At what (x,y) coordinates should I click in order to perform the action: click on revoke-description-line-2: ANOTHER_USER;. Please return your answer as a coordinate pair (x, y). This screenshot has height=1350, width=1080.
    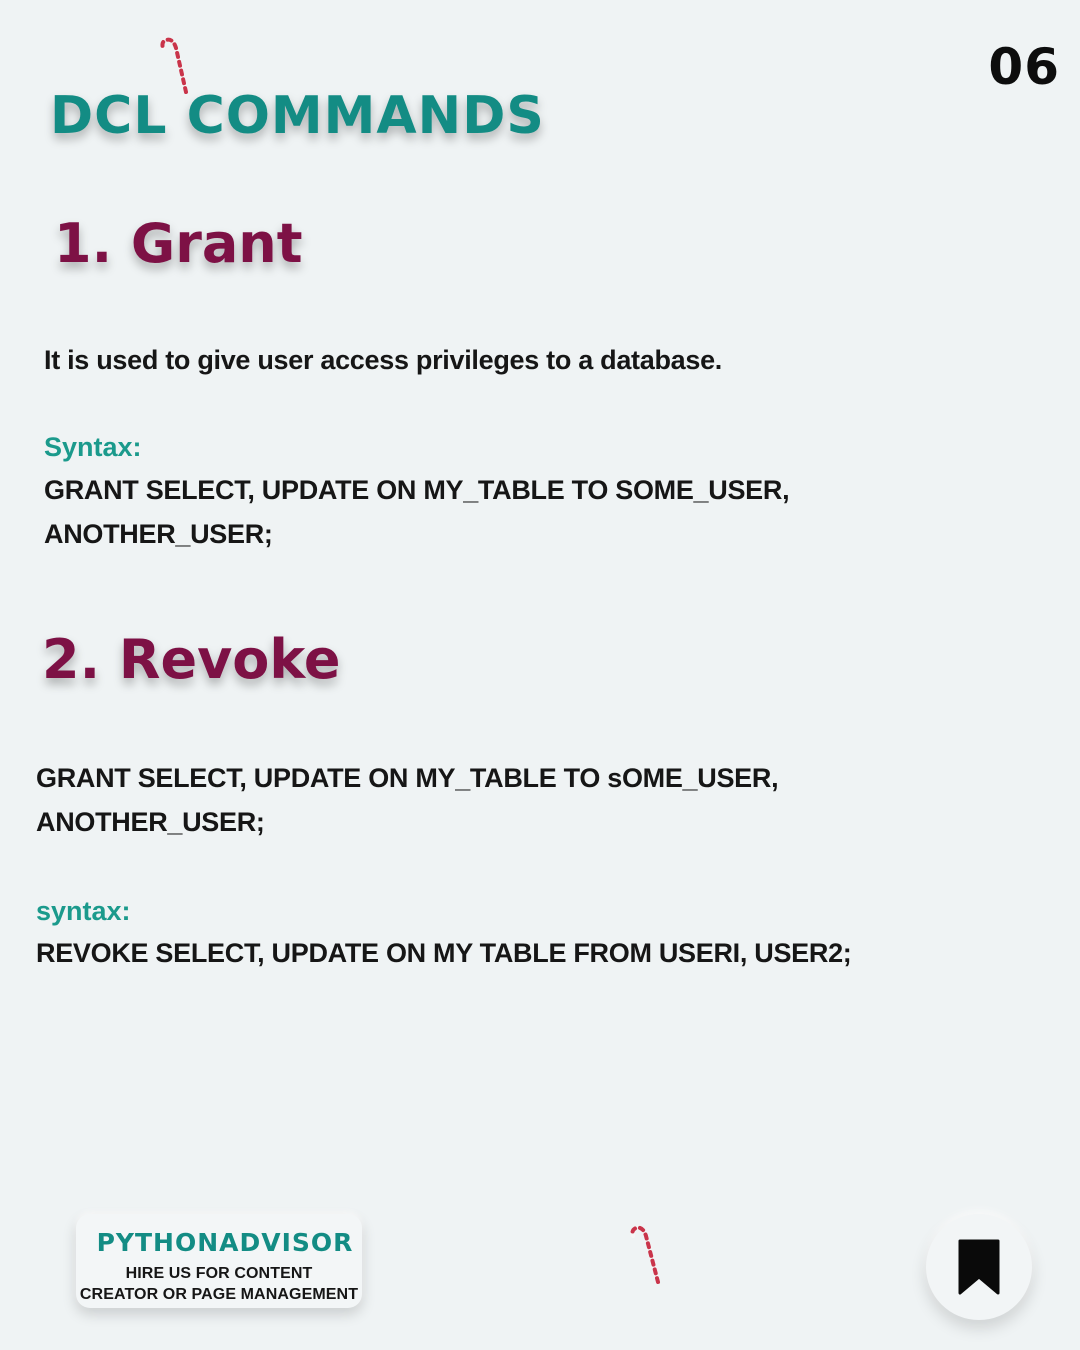
    Looking at the image, I should click on (150, 822).